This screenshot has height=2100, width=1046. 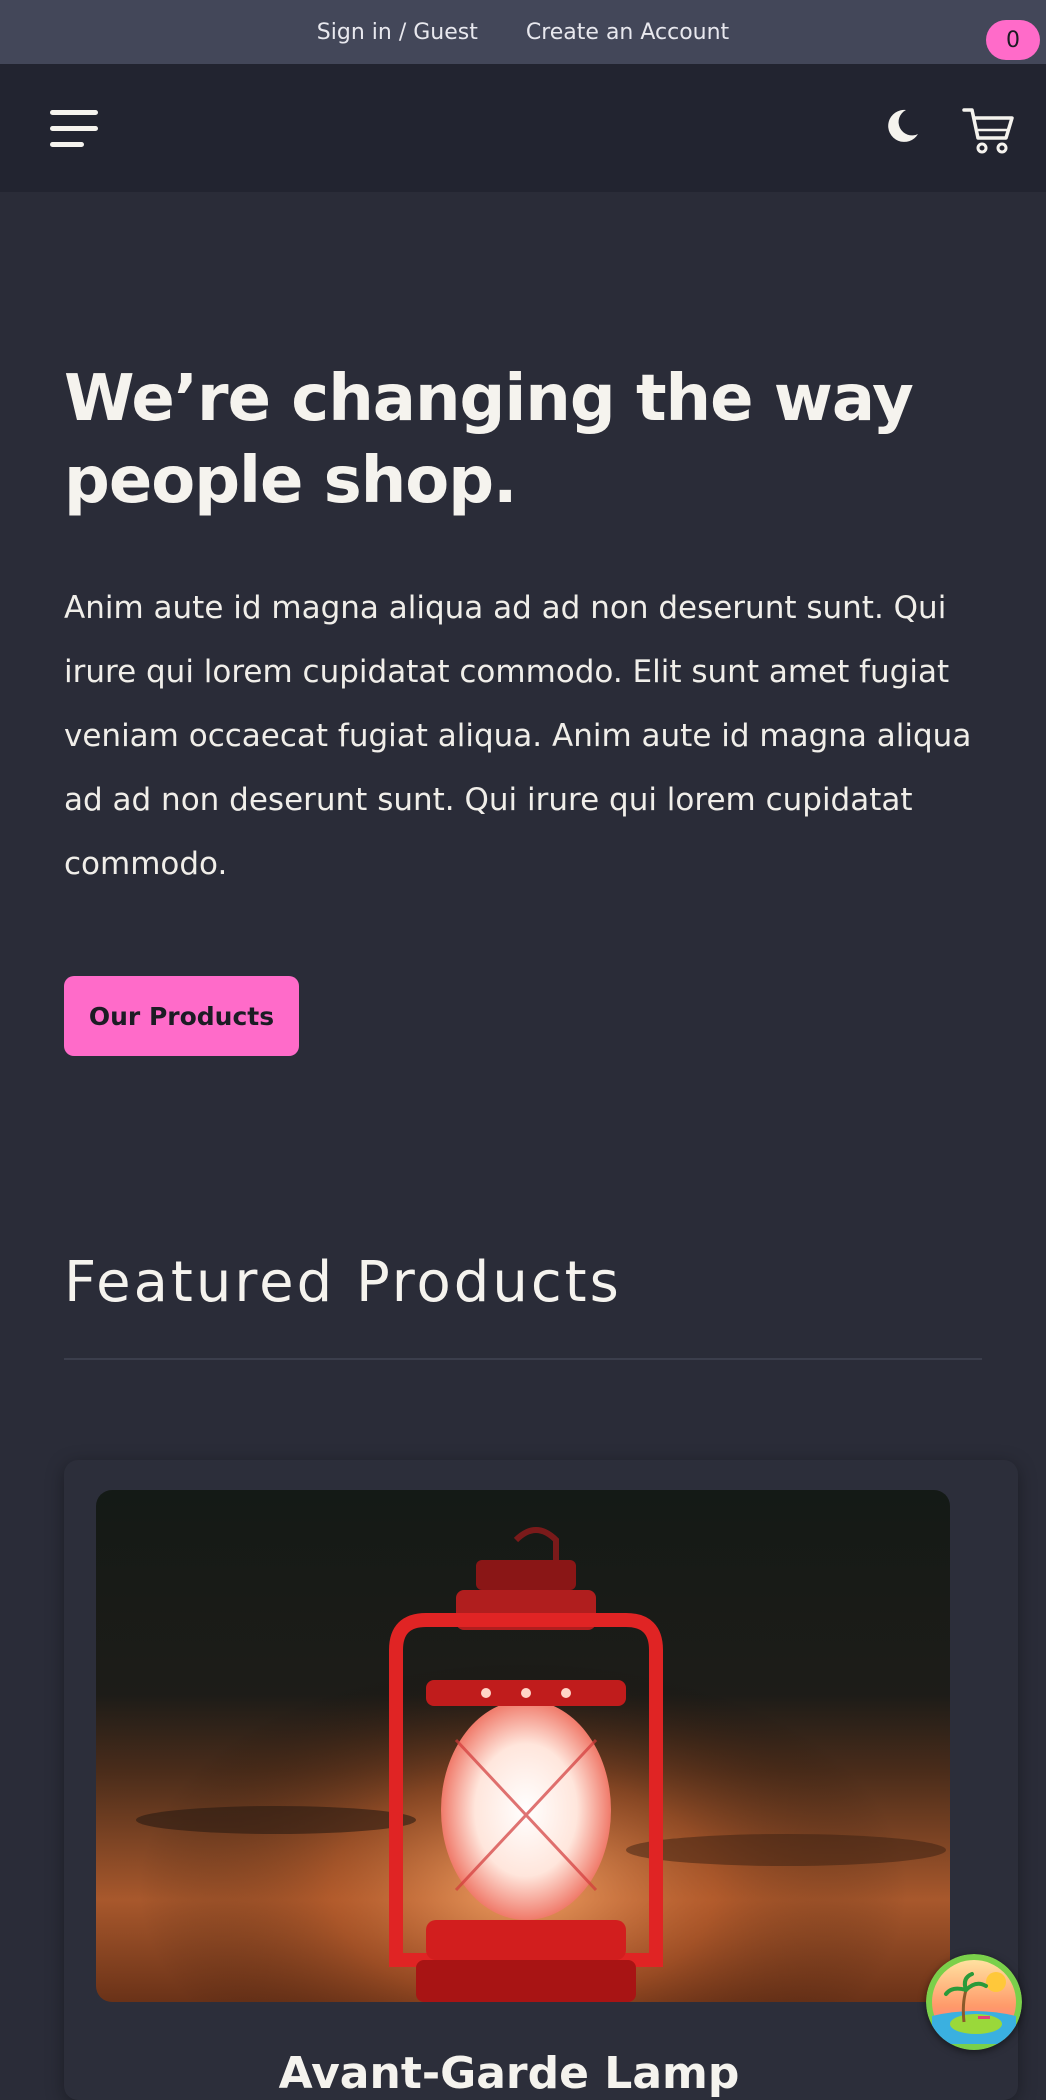 What do you see at coordinates (523, 1359) in the screenshot?
I see `section-divider` at bounding box center [523, 1359].